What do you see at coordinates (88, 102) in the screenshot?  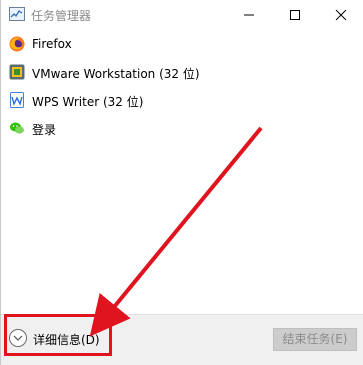 I see `app-name: WPS Writer (32 位)` at bounding box center [88, 102].